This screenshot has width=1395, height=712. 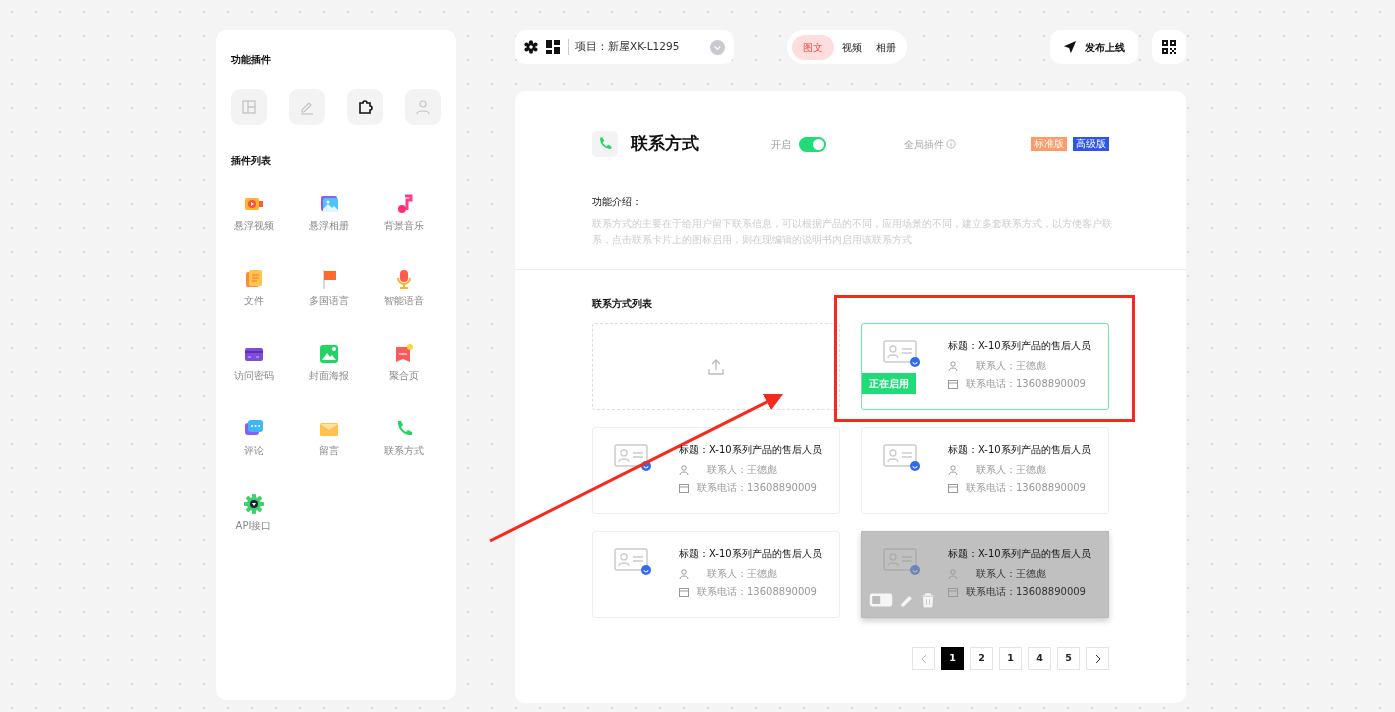 What do you see at coordinates (328, 288) in the screenshot?
I see `plugin-item: 多国语言` at bounding box center [328, 288].